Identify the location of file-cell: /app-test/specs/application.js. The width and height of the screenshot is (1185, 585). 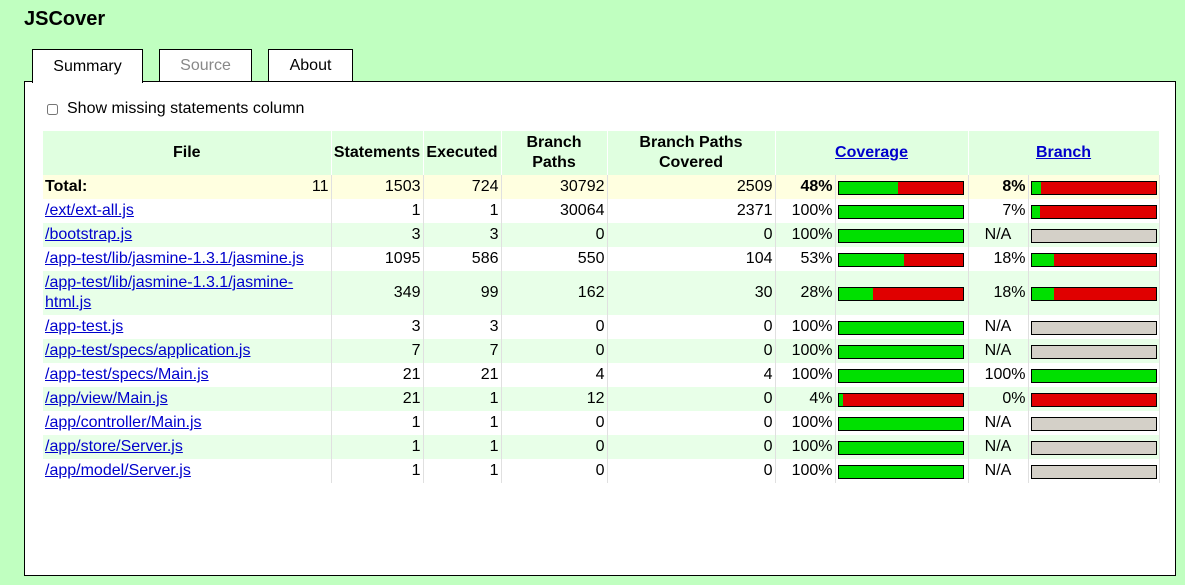
(187, 351).